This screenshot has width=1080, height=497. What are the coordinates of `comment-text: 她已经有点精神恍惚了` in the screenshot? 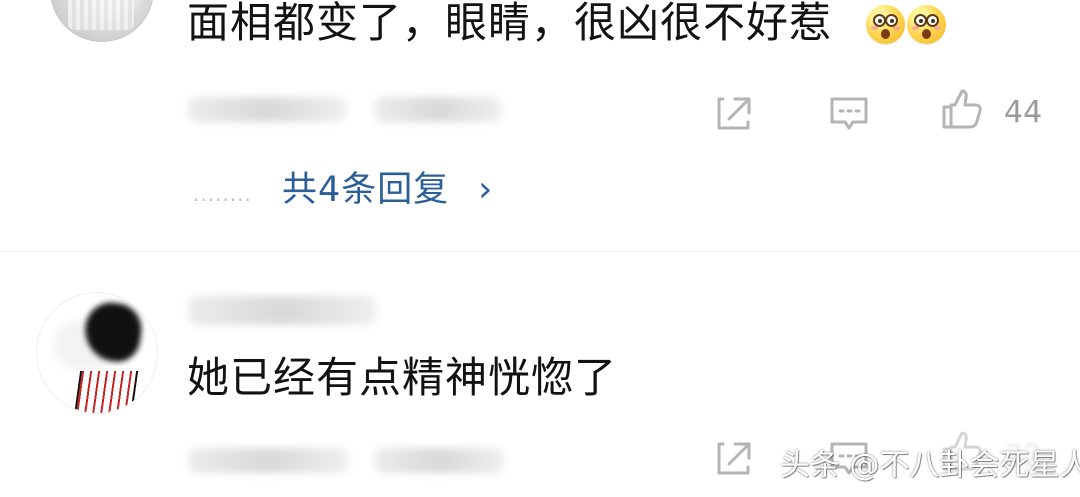 It's located at (402, 377).